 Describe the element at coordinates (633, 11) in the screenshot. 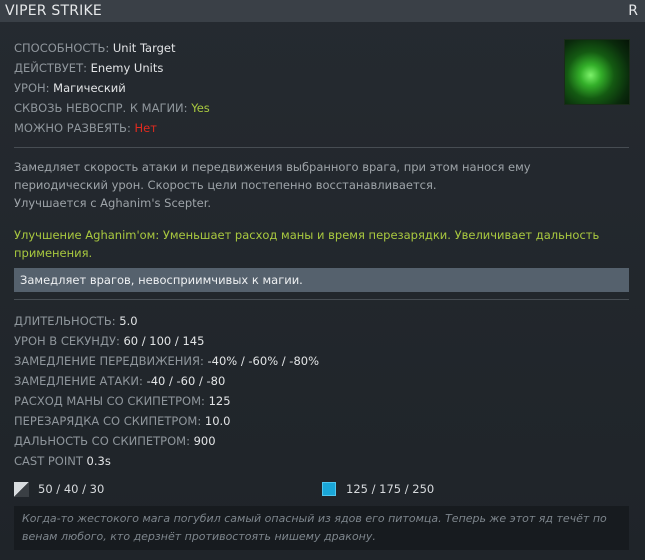

I see `ability-hotkey: R` at that location.